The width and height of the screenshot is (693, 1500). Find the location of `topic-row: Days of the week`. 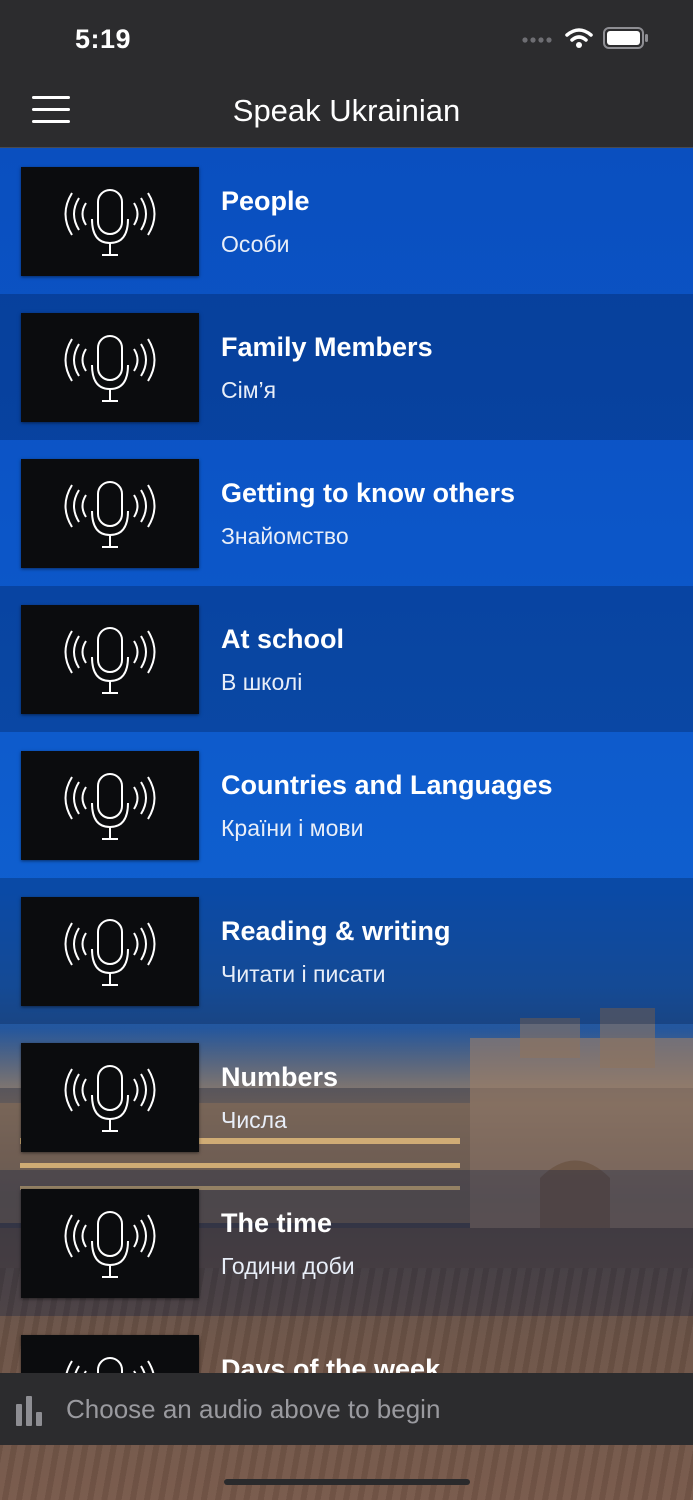

topic-row: Days of the week is located at coordinates (346, 1344).